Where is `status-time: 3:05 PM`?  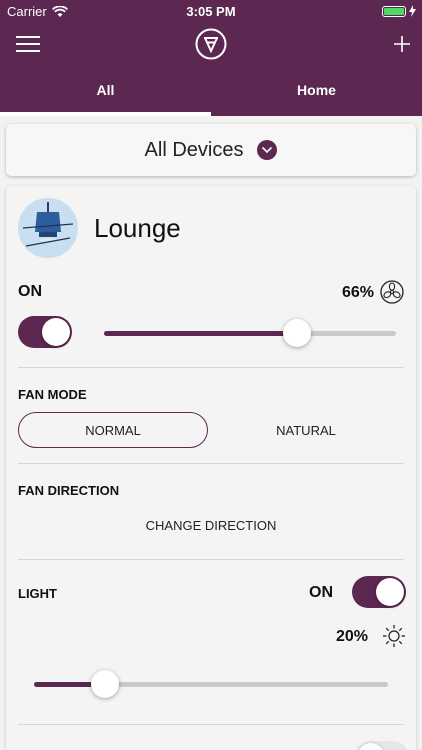
status-time: 3:05 PM is located at coordinates (211, 11).